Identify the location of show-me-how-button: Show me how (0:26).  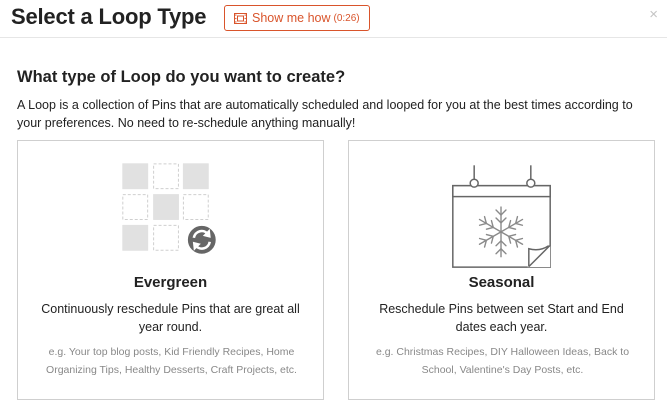
(297, 18).